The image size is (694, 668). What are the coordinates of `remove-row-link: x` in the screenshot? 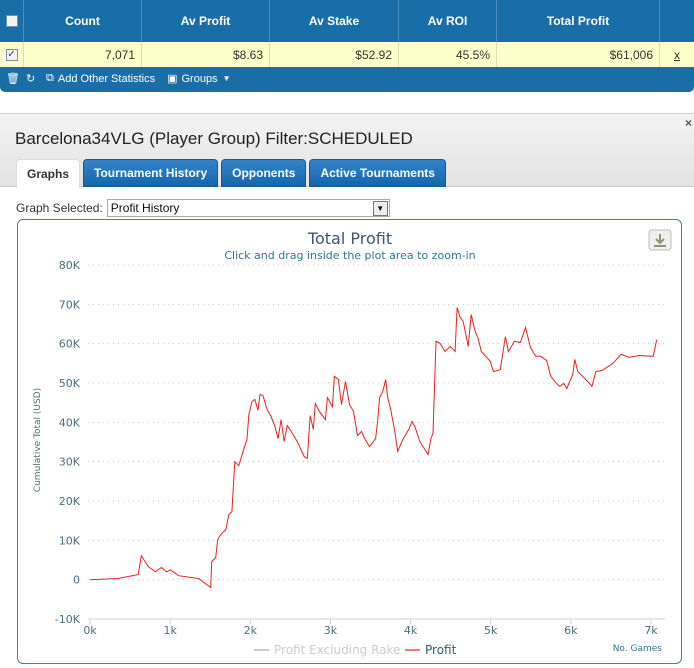 It's located at (677, 54).